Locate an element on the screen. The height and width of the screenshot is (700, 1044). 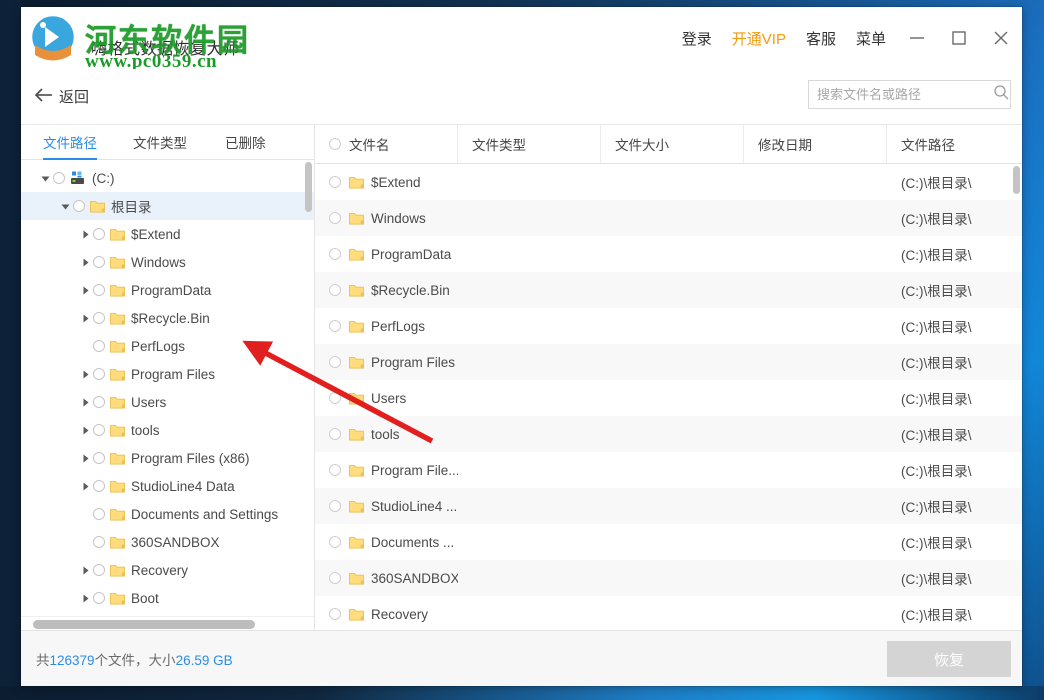
table-row: Program File... (C:)\根目录\ is located at coordinates (668, 470).